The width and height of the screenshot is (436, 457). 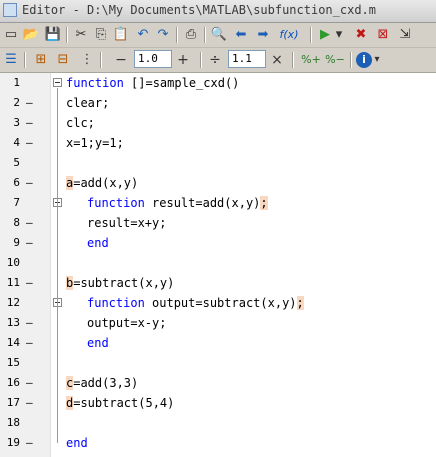 I want to click on code-line: 5, so click(x=218, y=163).